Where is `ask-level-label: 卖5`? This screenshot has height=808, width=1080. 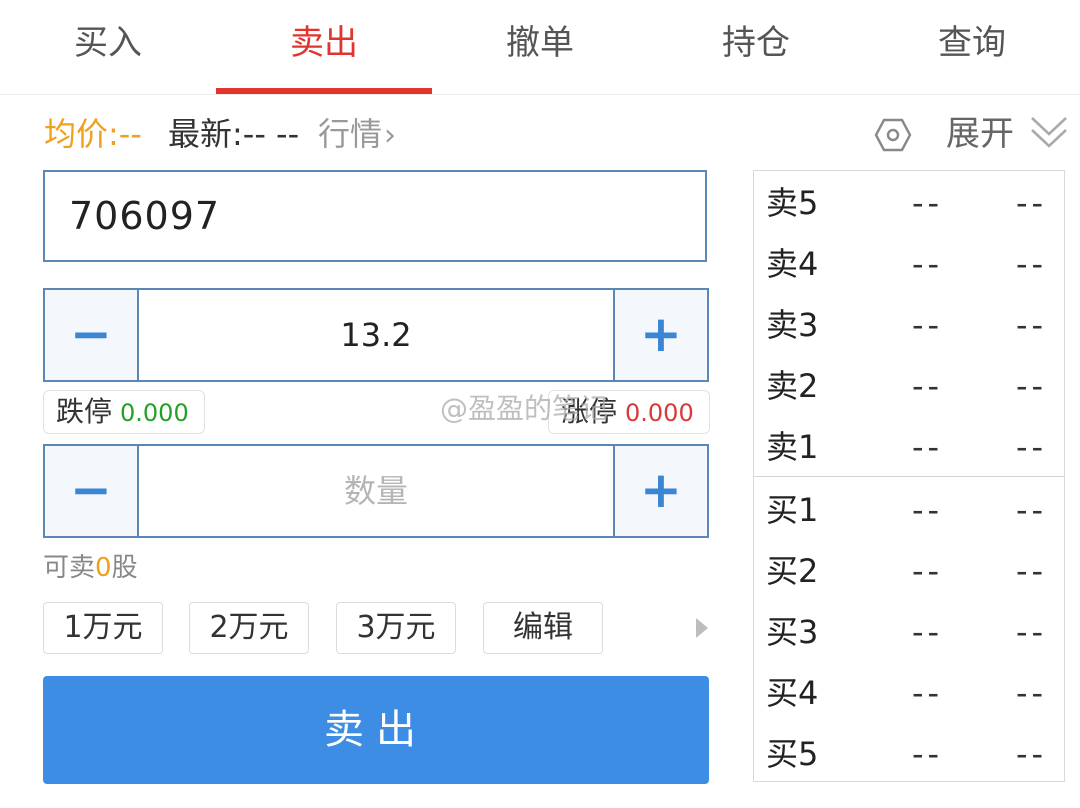 ask-level-label: 卖5 is located at coordinates (792, 203).